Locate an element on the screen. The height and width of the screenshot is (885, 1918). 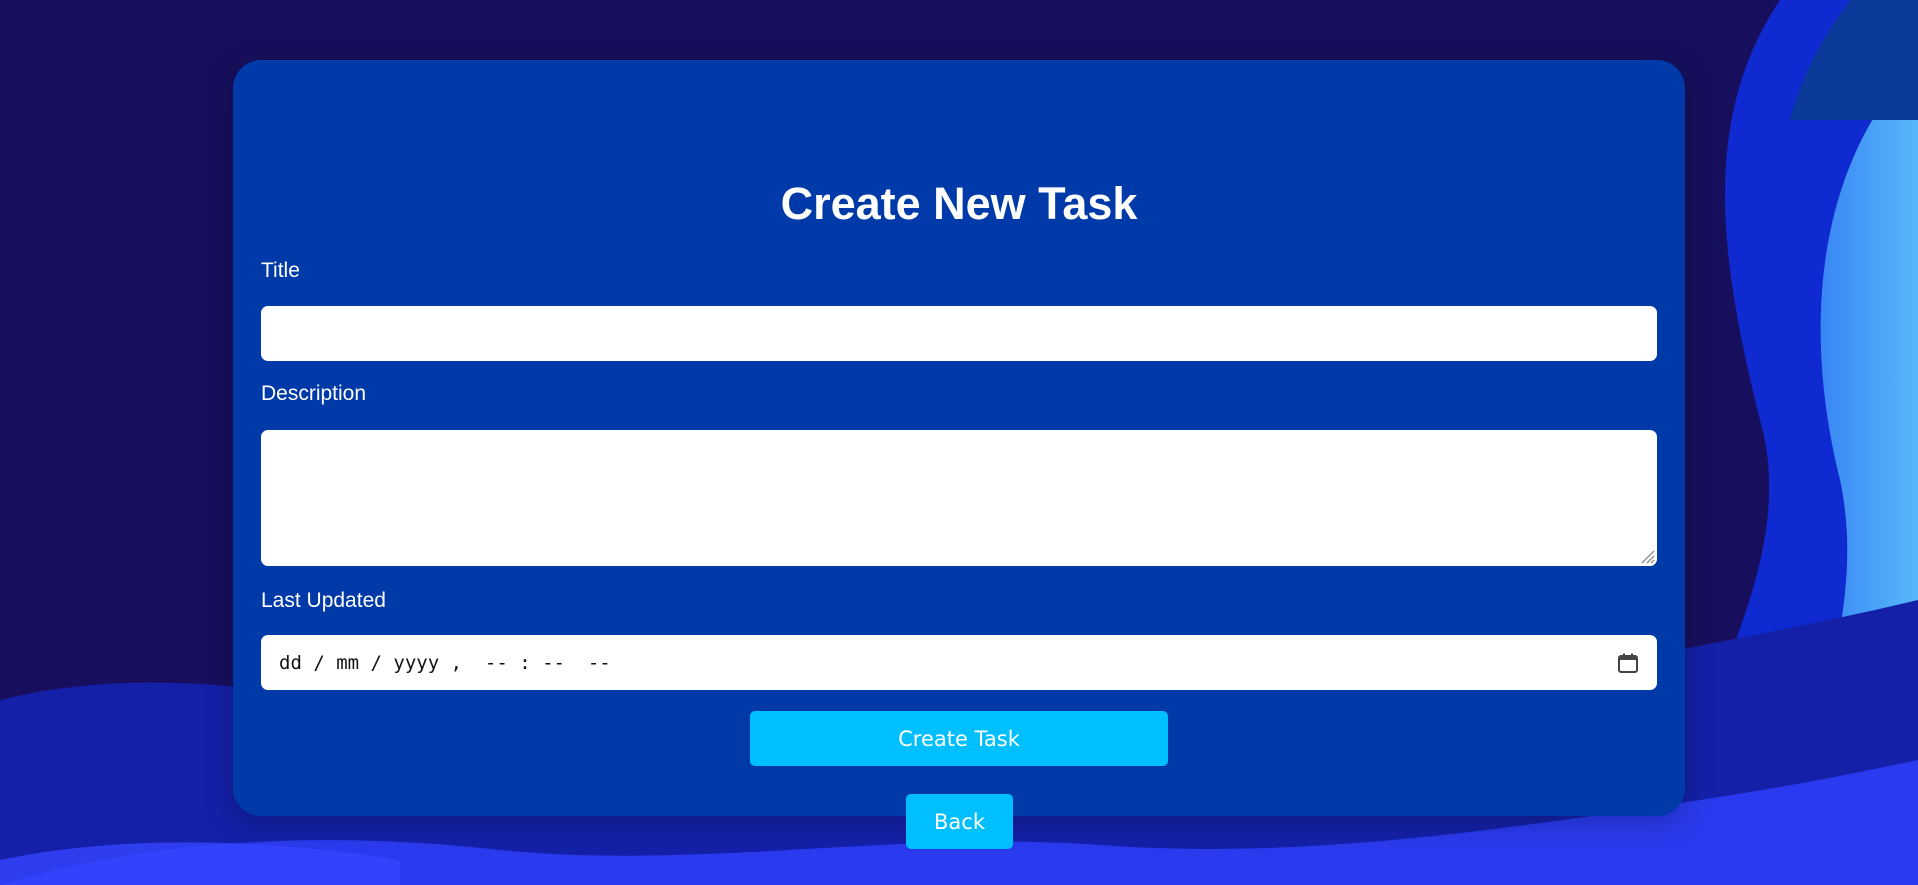
description-textarea is located at coordinates (959, 498).